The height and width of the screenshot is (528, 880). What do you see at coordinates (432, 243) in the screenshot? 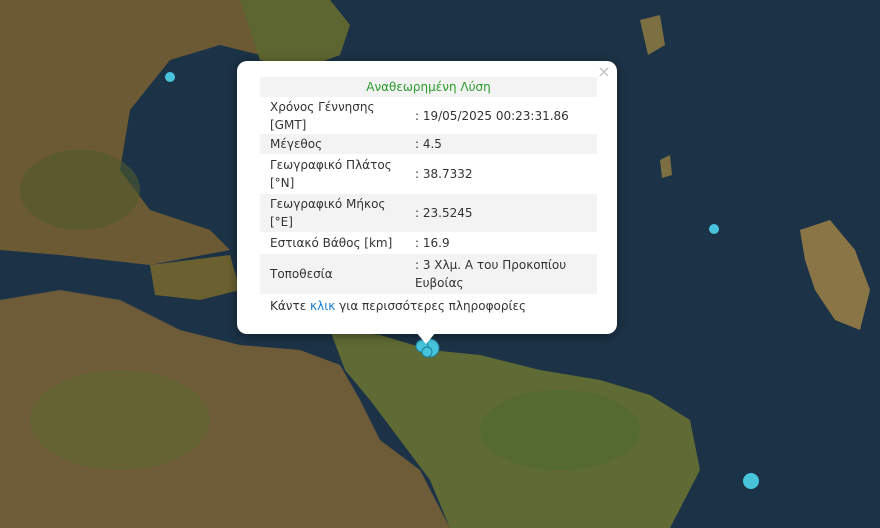
I see `row-value: : 16.9` at bounding box center [432, 243].